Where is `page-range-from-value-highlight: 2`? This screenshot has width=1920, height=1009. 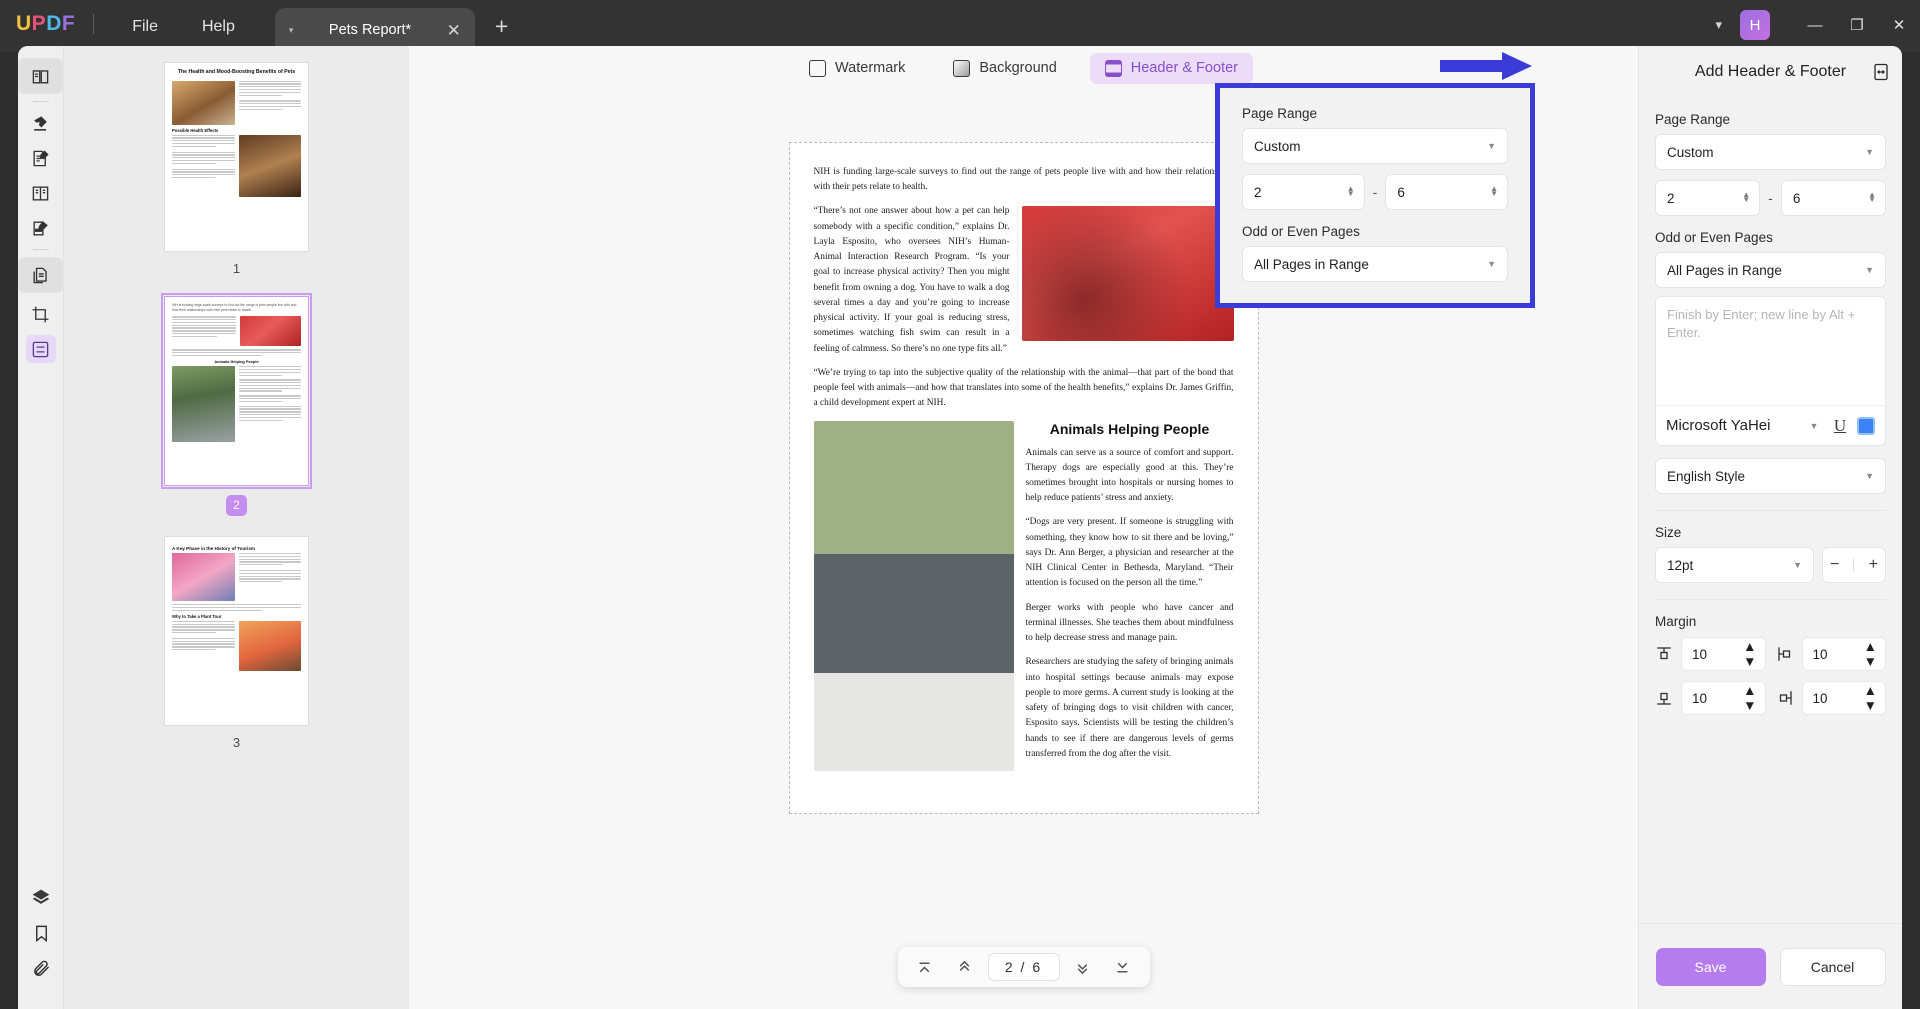
page-range-from-value-highlight: 2 is located at coordinates (1258, 192).